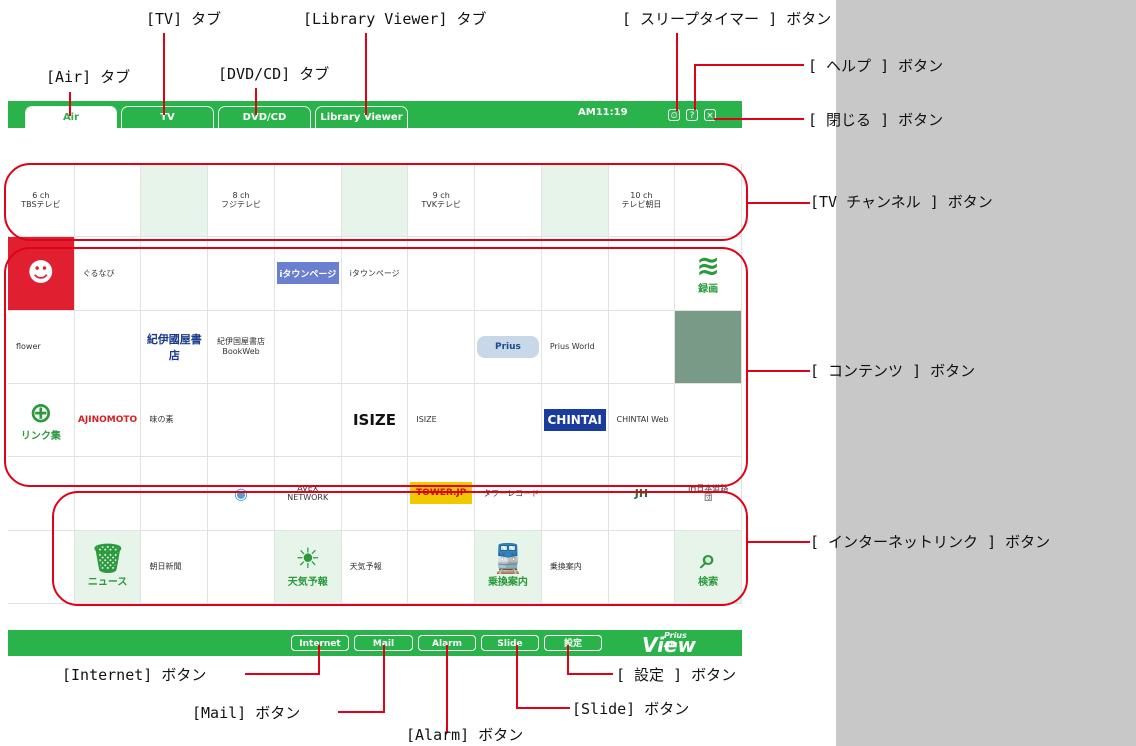 This screenshot has width=1136, height=746. Describe the element at coordinates (508, 347) in the screenshot. I see `content-prius-logo: Prius` at that location.